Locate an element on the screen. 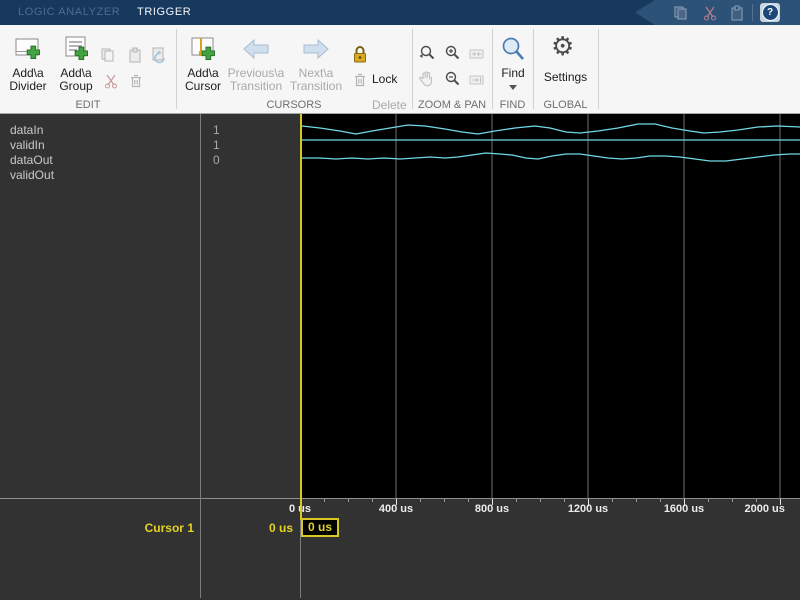  add-group-button: Add\a Group is located at coordinates (76, 62).